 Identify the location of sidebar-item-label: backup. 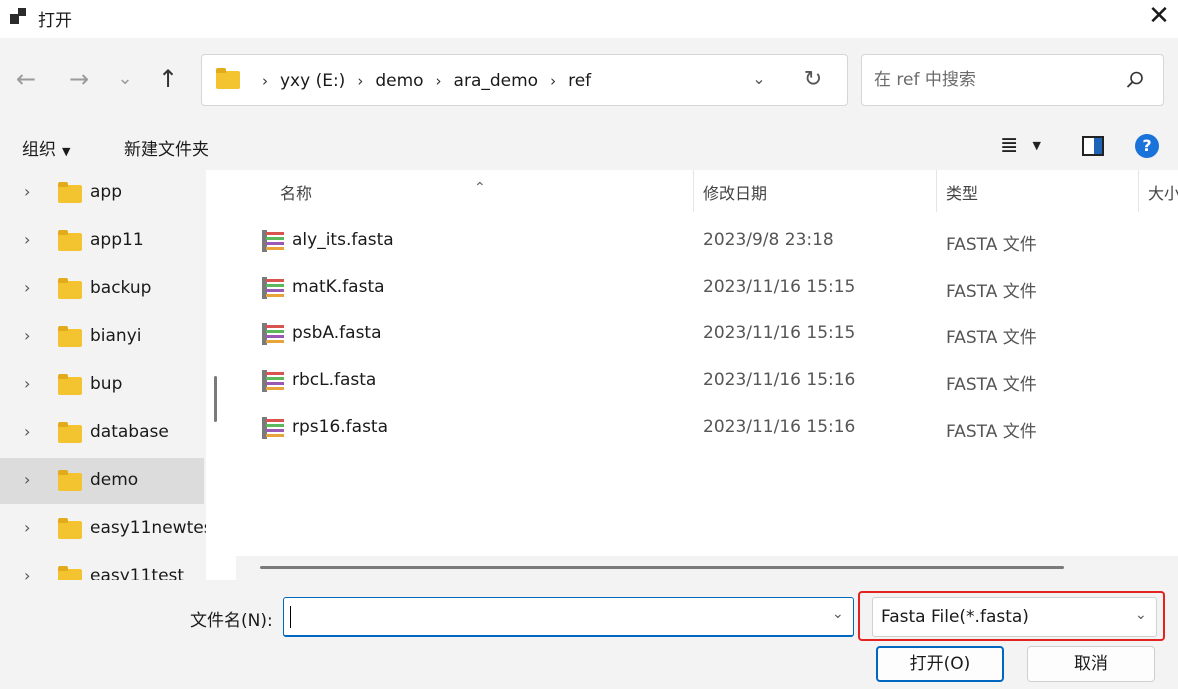
(121, 288).